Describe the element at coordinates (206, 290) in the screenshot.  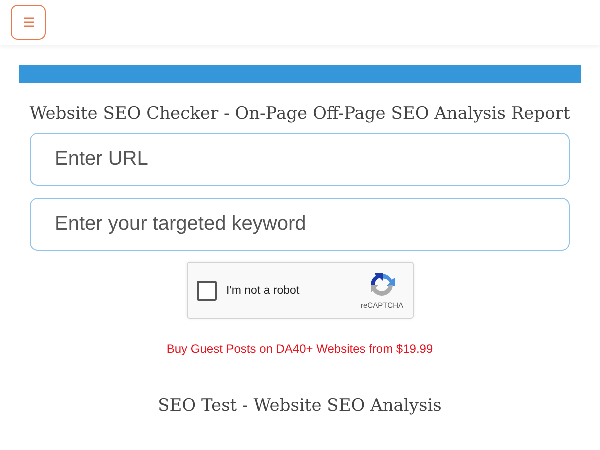
I see `captcha-checkbox` at that location.